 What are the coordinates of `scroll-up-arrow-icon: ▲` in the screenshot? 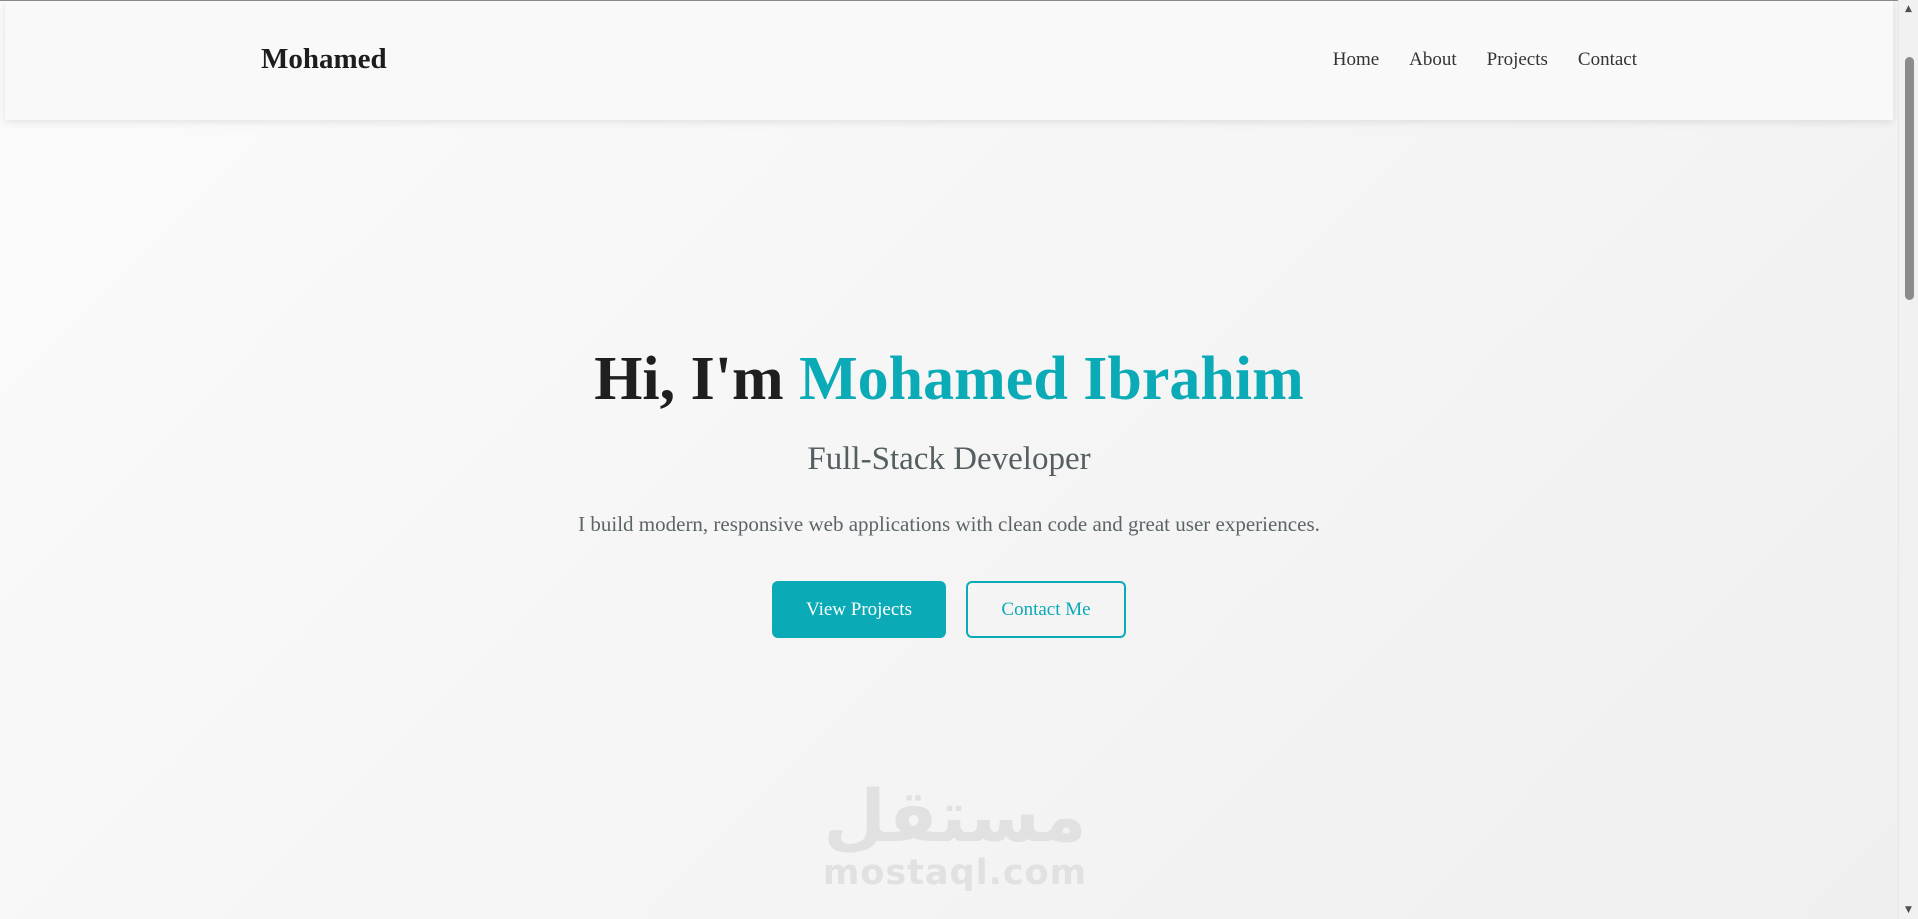 It's located at (1908, 9).